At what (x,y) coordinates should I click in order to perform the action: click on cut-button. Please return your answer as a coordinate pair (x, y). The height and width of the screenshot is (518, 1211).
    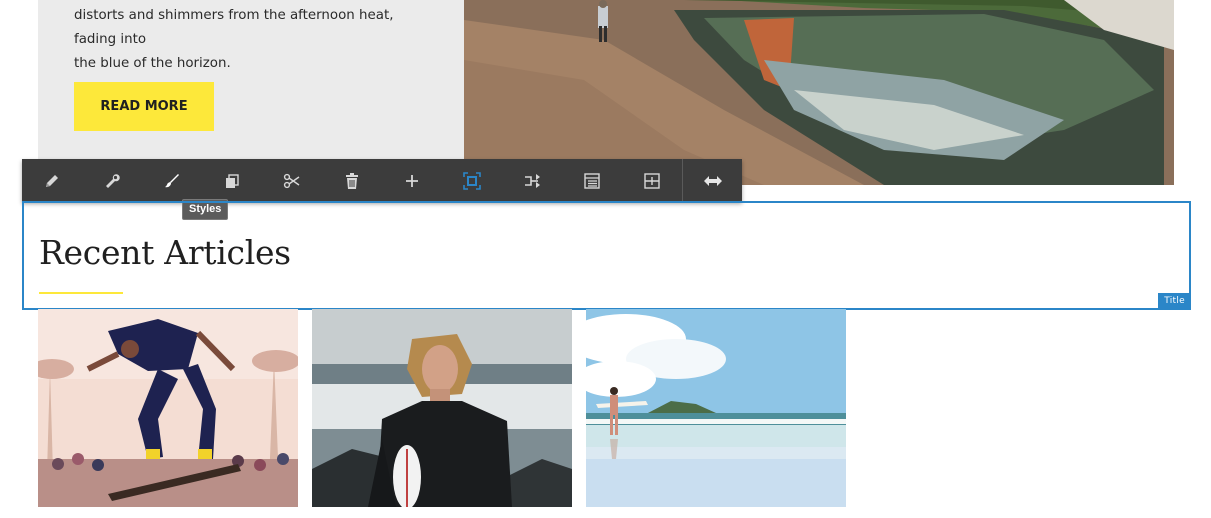
    Looking at the image, I should click on (292, 180).